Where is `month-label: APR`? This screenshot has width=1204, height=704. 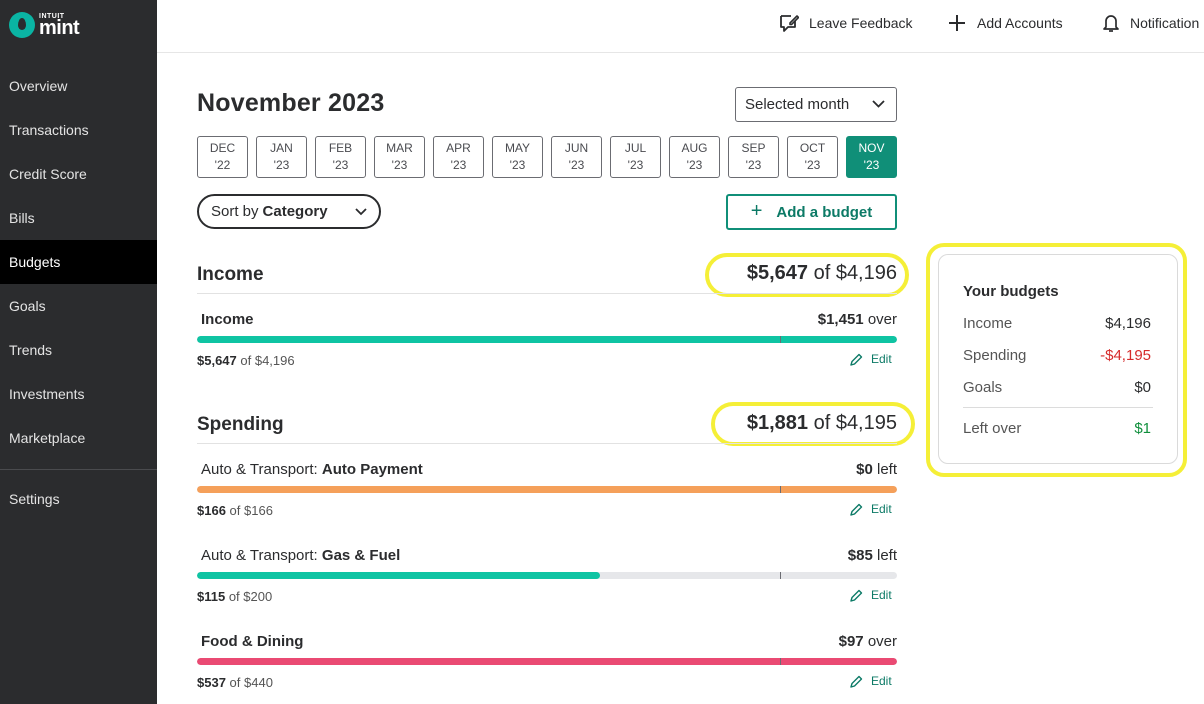
month-label: APR is located at coordinates (458, 148).